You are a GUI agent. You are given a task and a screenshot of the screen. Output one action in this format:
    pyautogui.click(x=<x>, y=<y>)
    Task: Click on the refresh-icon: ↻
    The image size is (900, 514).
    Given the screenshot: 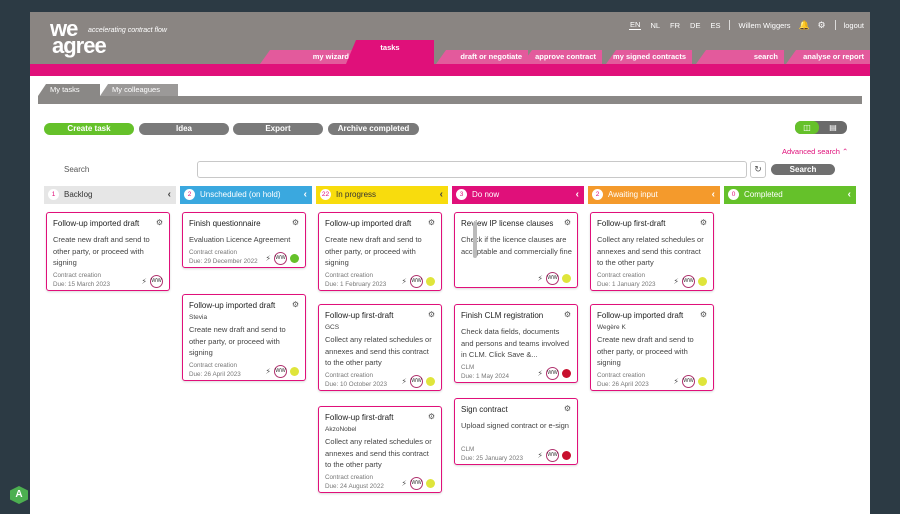 What is the action you would take?
    pyautogui.click(x=758, y=169)
    